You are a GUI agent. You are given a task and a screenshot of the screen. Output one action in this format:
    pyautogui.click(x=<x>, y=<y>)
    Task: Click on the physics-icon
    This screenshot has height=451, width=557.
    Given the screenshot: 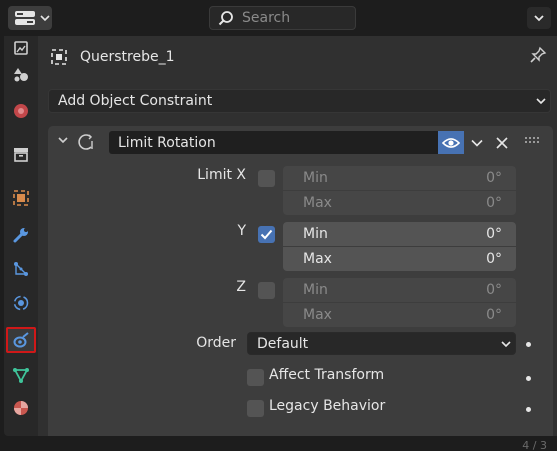 What is the action you would take?
    pyautogui.click(x=21, y=303)
    